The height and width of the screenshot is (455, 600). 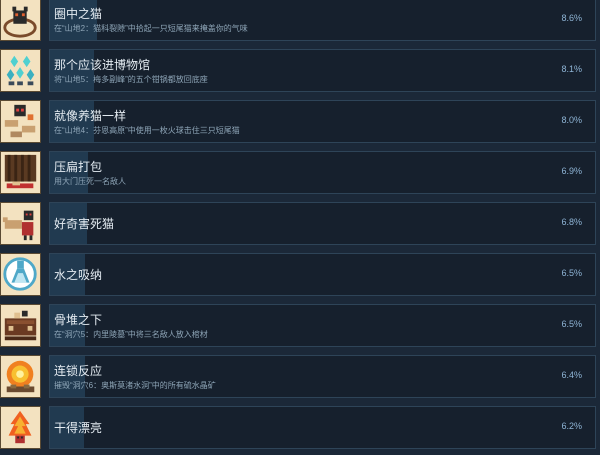 I want to click on achievement-row: 干得漂亮 6.2%, so click(x=300, y=429).